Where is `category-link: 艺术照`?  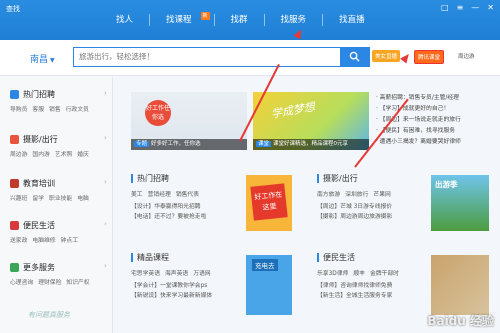 category-link: 艺术照 is located at coordinates (63, 153).